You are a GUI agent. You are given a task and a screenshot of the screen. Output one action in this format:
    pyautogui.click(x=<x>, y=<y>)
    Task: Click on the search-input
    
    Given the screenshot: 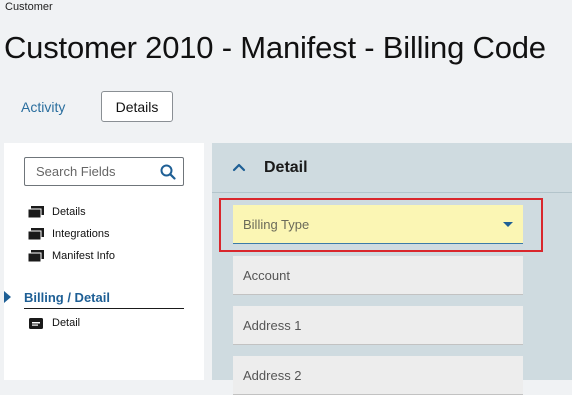 What is the action you would take?
    pyautogui.click(x=96, y=171)
    